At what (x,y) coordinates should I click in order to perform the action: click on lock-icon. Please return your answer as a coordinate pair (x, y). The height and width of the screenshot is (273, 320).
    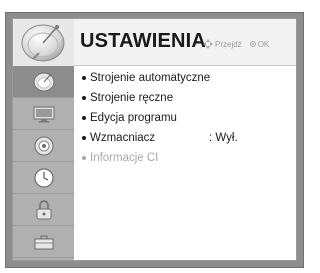
    Looking at the image, I should click on (43, 209).